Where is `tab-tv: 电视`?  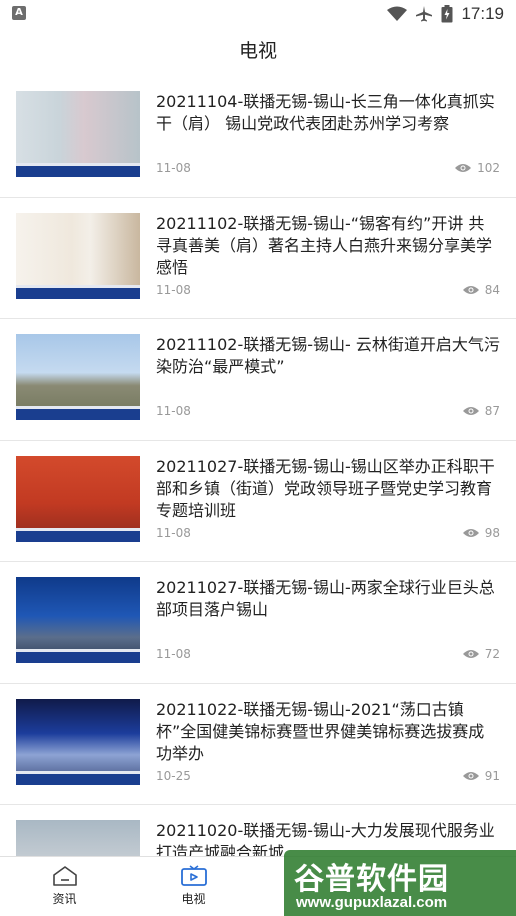 tab-tv: 电视 is located at coordinates (193, 886).